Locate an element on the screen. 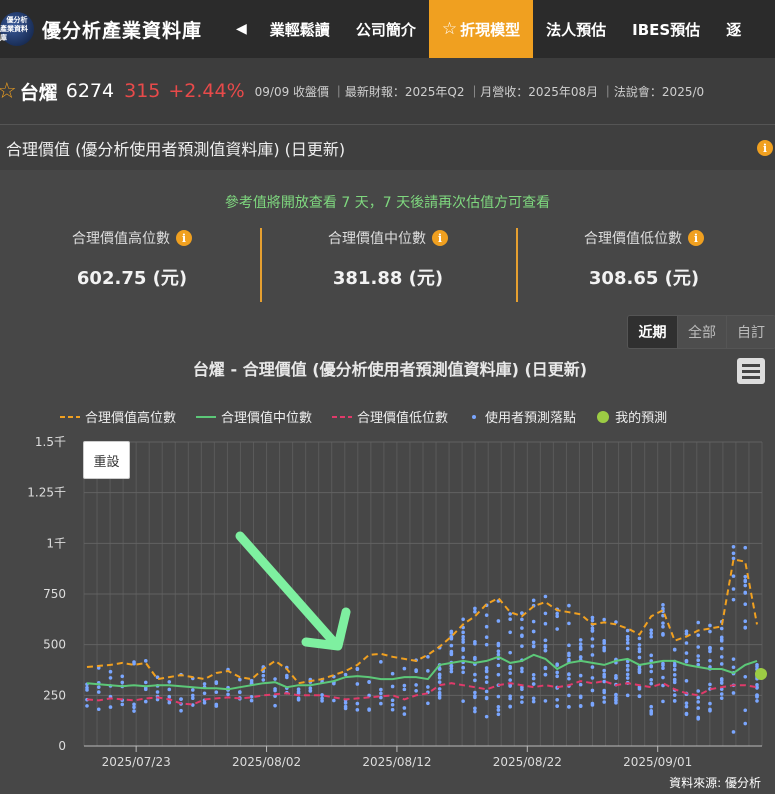 Image resolution: width=775 pixels, height=794 pixels. legend-item-low: 合理價值低位數 is located at coordinates (390, 416).